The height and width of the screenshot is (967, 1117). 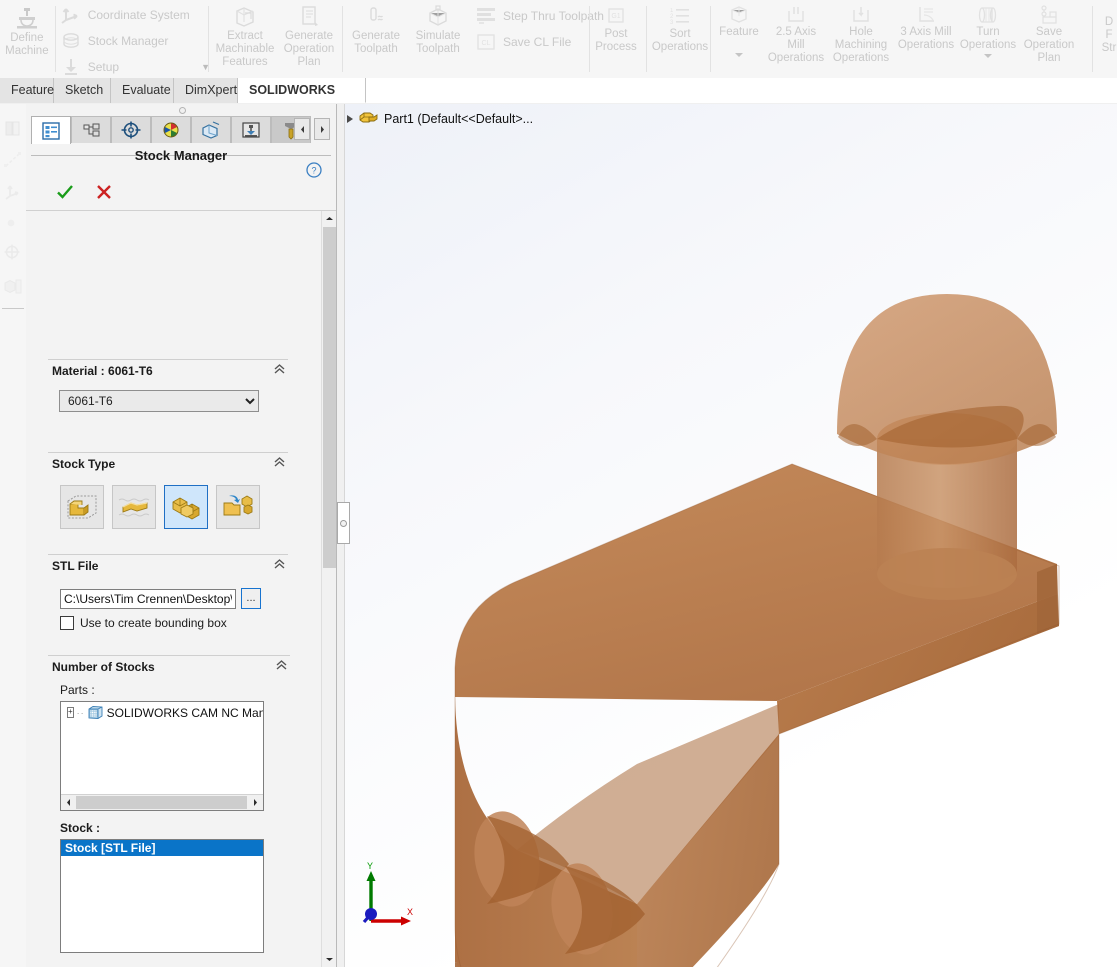 I want to click on ribbon-stock-manager: Stock Manager, so click(x=134, y=41).